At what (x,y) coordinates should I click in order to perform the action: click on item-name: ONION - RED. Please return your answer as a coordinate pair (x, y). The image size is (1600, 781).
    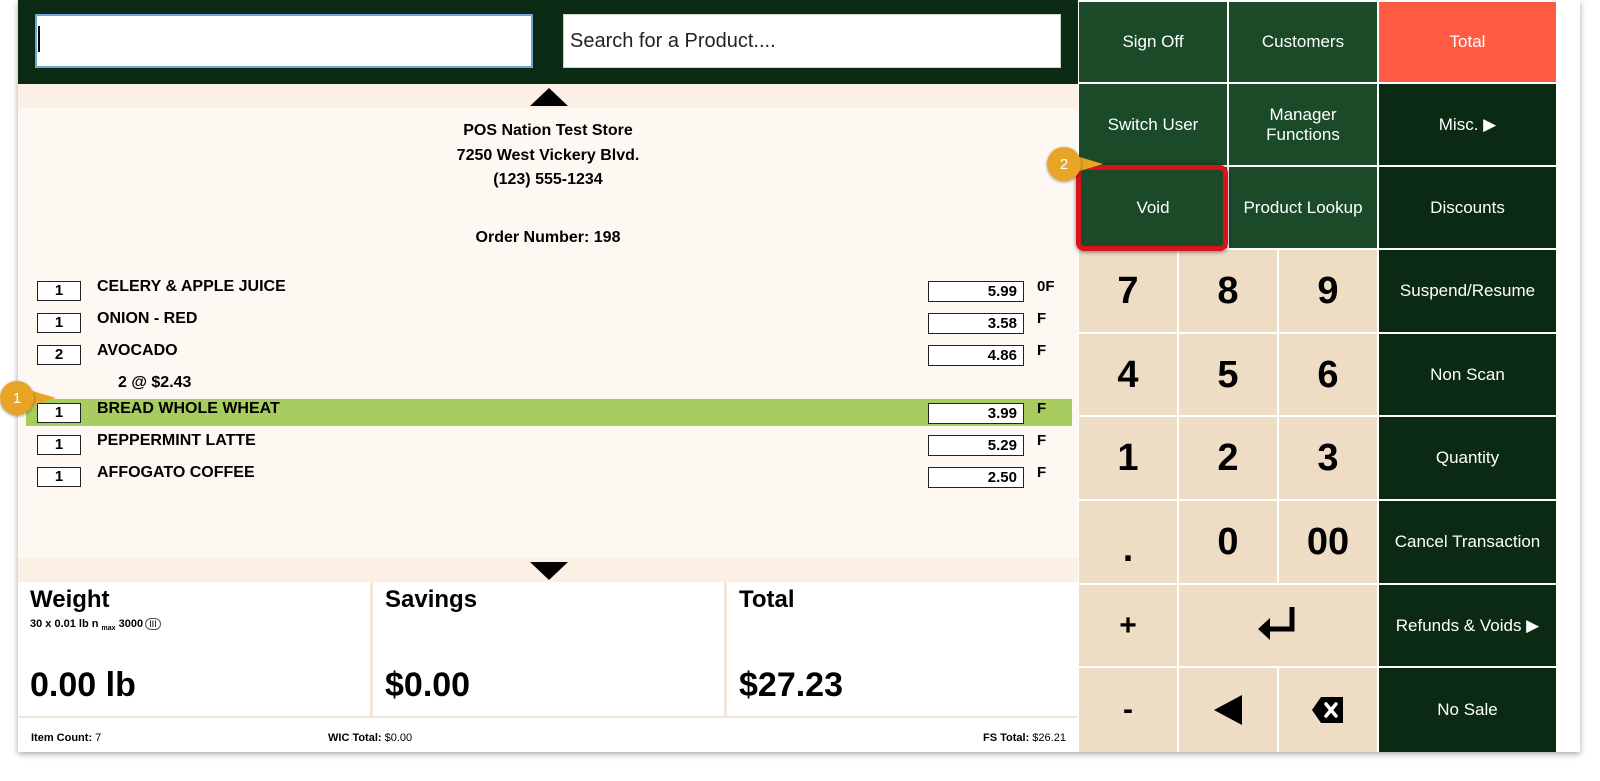
    Looking at the image, I should click on (147, 318).